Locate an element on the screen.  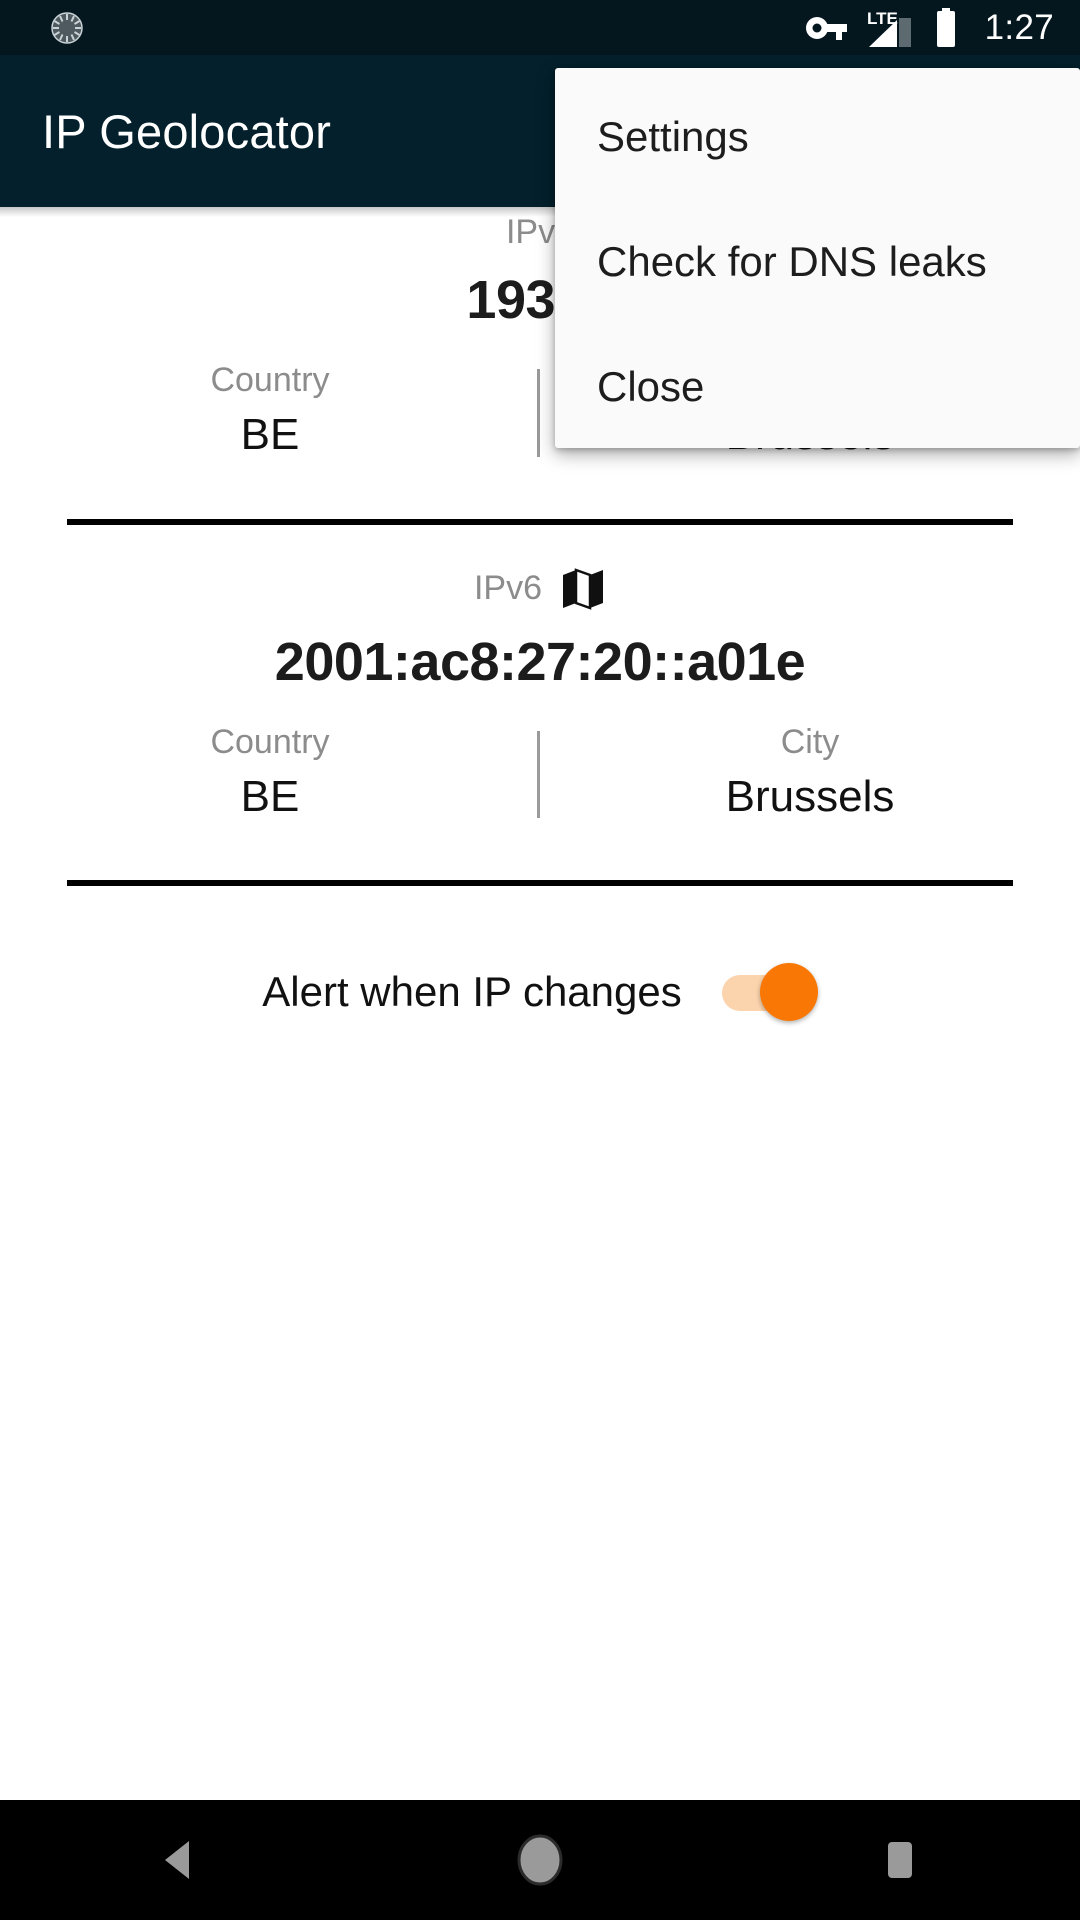
ipv6-country-cell: Country BE is located at coordinates (270, 773).